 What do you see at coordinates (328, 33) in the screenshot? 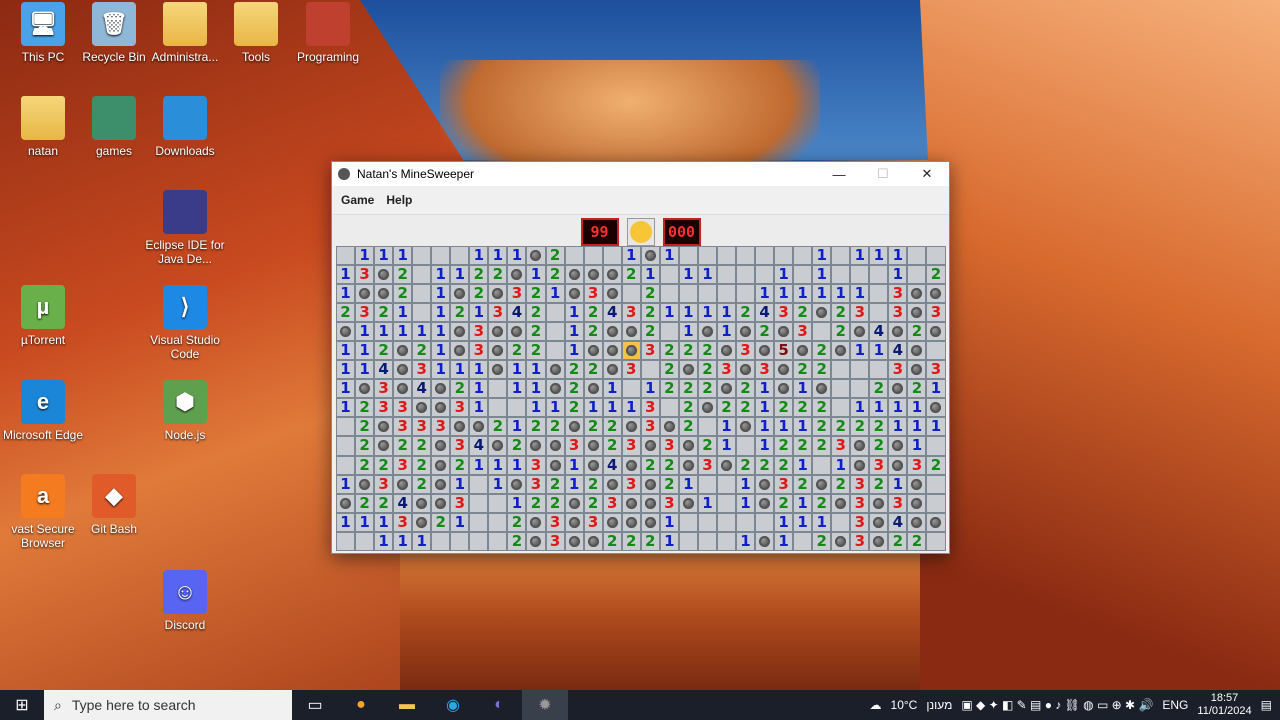
I see `programing-shortcut: Programing` at bounding box center [328, 33].